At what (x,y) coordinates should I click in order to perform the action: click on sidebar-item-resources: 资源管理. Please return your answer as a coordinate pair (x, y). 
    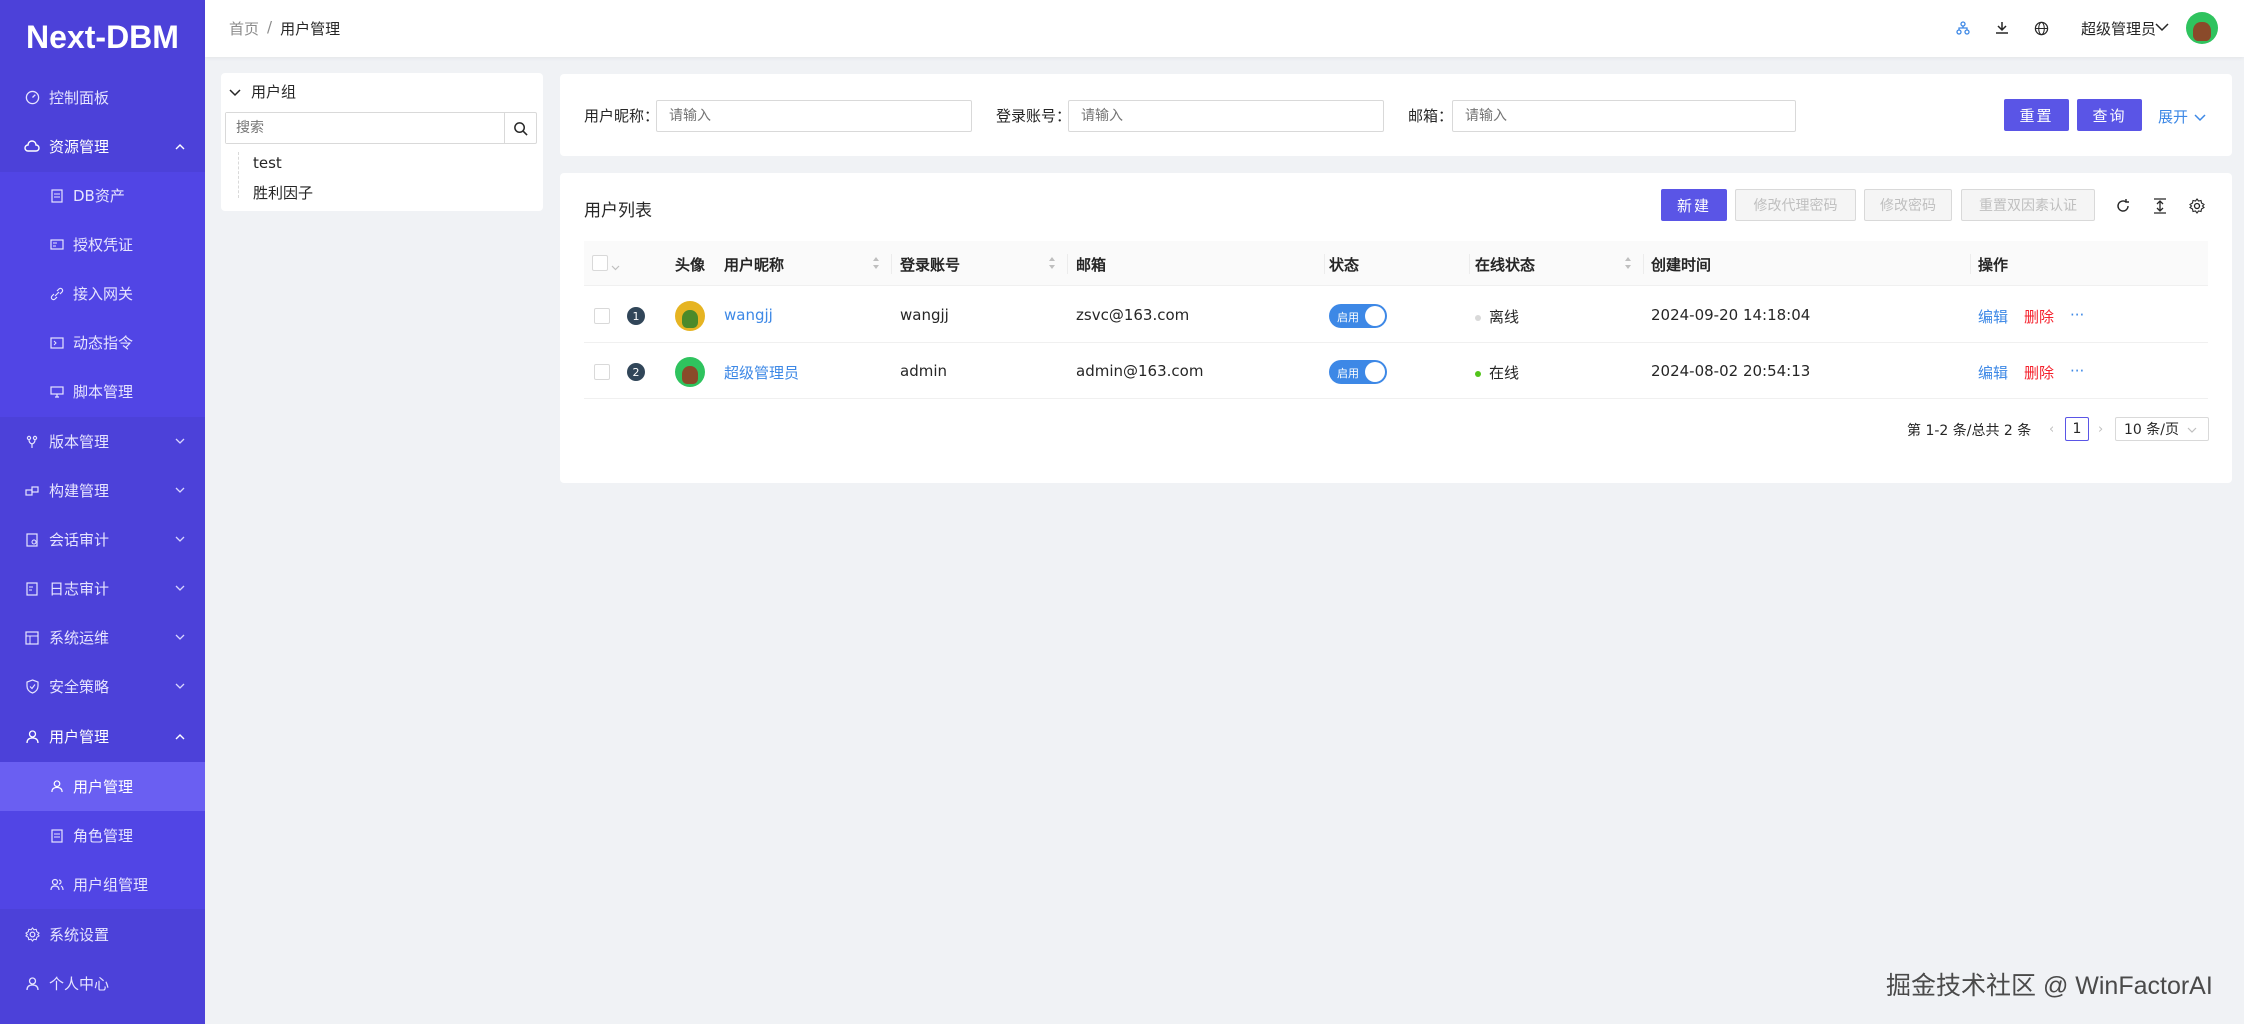
    Looking at the image, I should click on (102, 146).